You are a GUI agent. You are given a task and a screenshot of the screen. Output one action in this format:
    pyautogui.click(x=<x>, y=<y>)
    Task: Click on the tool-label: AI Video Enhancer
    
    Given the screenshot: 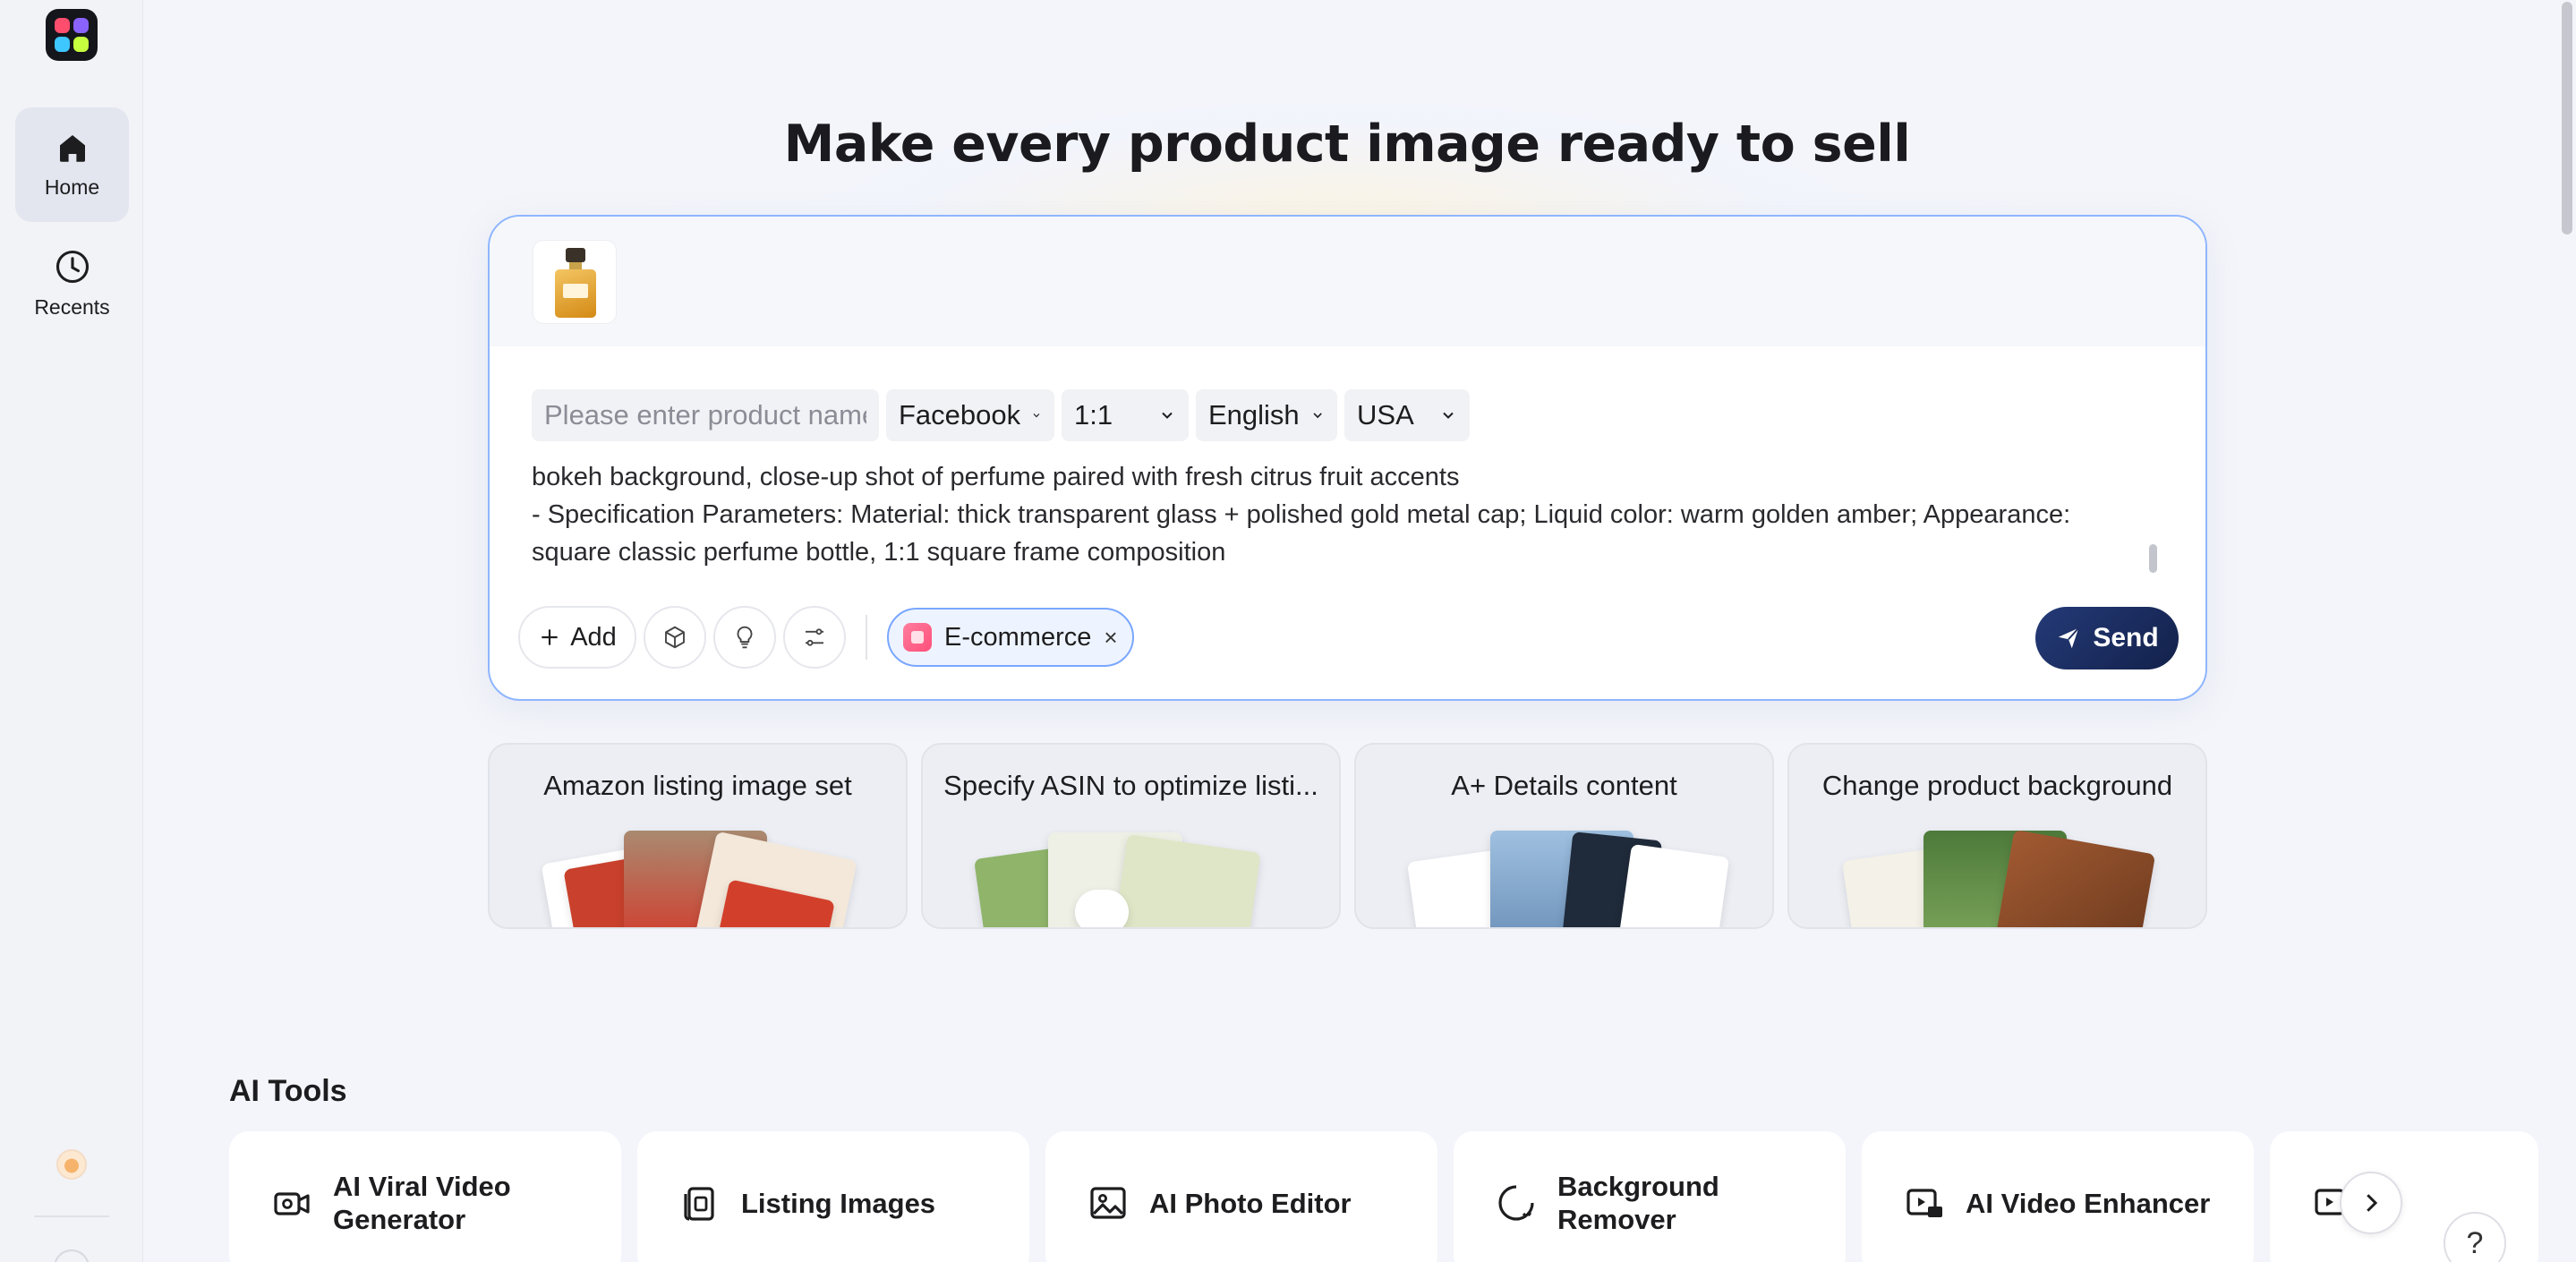 What is the action you would take?
    pyautogui.click(x=2088, y=1203)
    